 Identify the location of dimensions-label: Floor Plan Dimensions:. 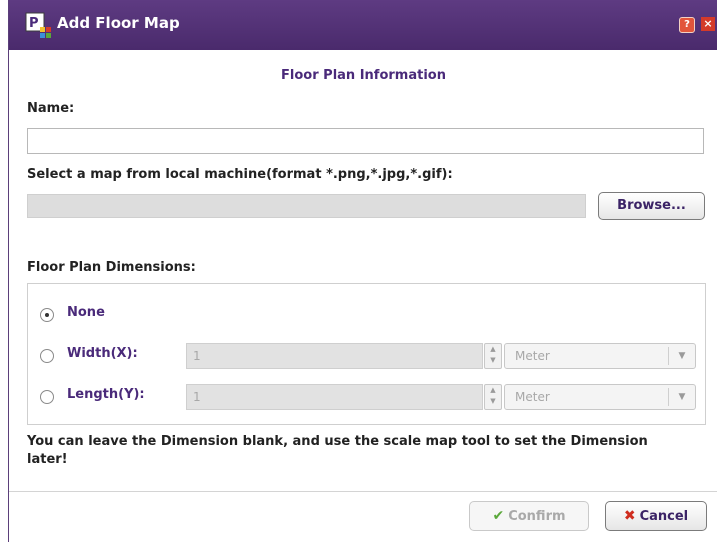
(111, 267).